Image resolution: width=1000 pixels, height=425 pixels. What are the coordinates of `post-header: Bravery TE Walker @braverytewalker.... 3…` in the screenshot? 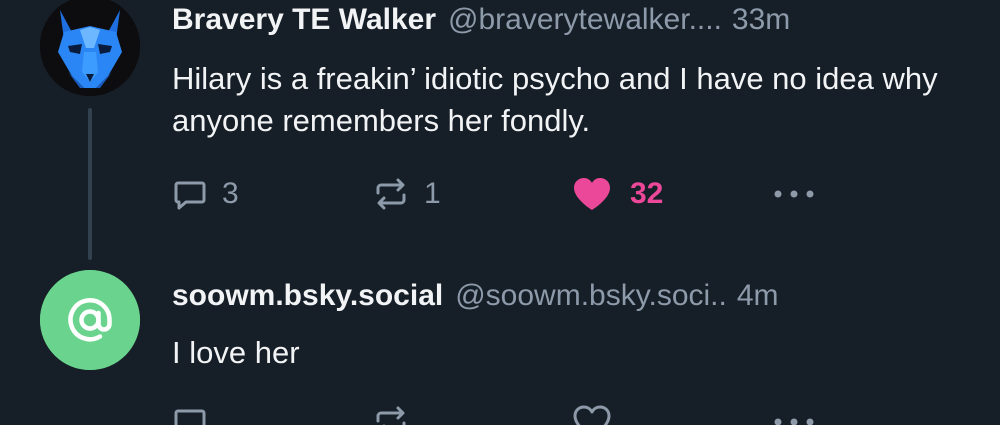 It's located at (568, 20).